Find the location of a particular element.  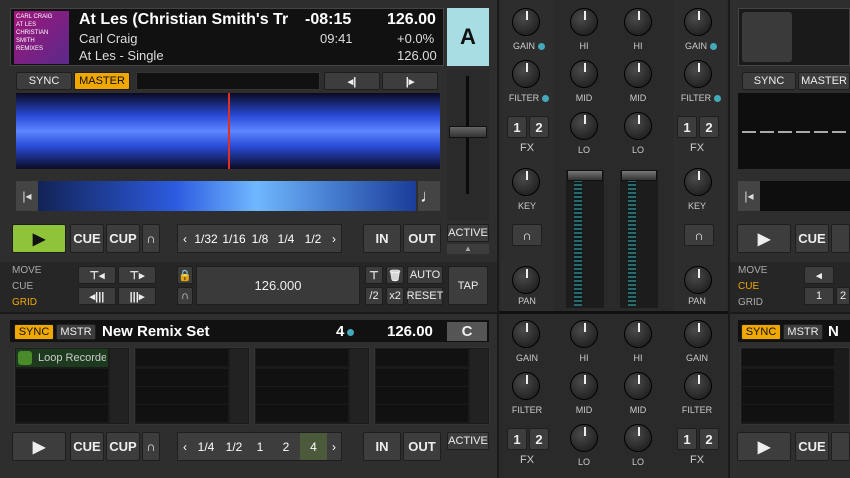

remix-slot-1-fader is located at coordinates (119, 386).